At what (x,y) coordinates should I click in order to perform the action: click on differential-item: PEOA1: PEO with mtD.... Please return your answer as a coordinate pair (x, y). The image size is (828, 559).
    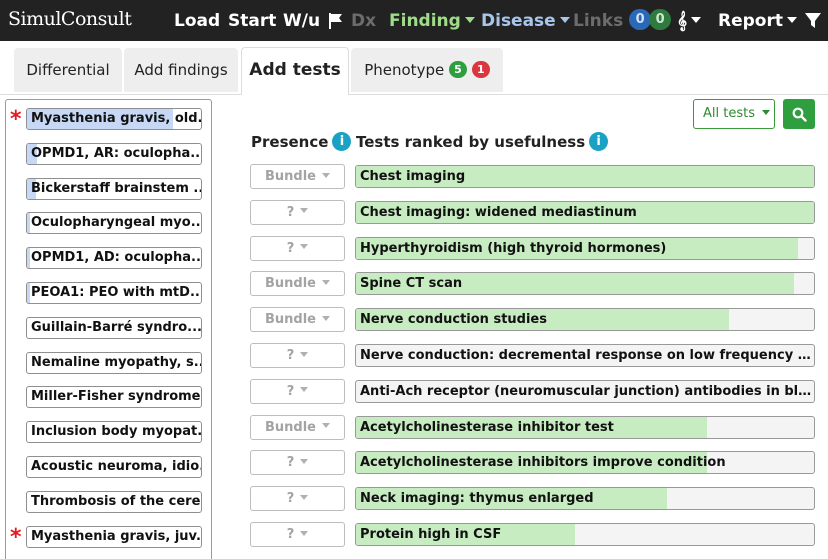
    Looking at the image, I should click on (114, 293).